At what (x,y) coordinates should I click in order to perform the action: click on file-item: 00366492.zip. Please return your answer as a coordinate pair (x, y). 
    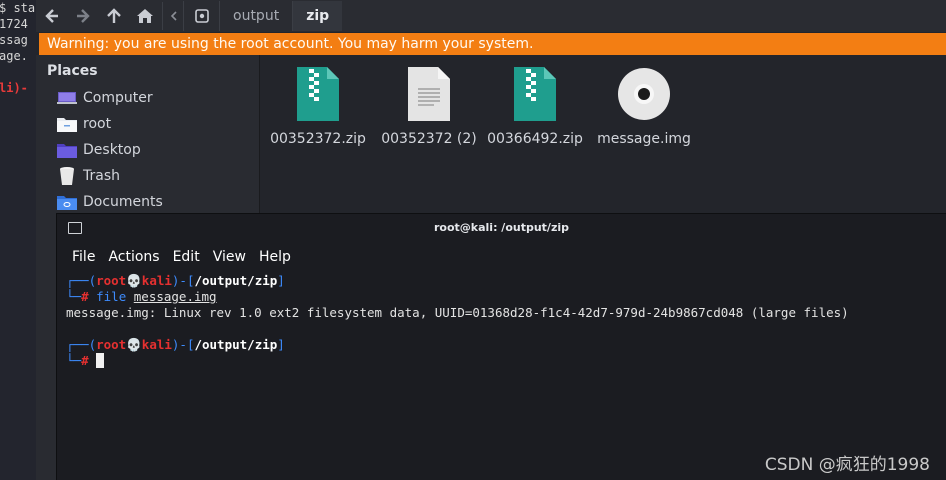
    Looking at the image, I should click on (535, 107).